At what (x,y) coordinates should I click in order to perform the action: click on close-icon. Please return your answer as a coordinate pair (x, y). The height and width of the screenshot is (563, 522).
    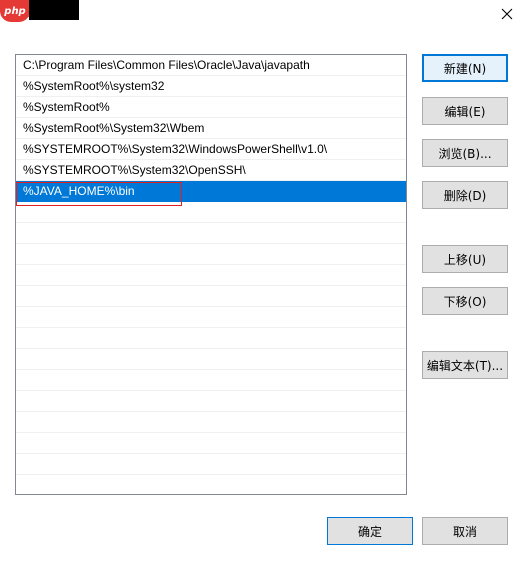
    Looking at the image, I should click on (507, 15).